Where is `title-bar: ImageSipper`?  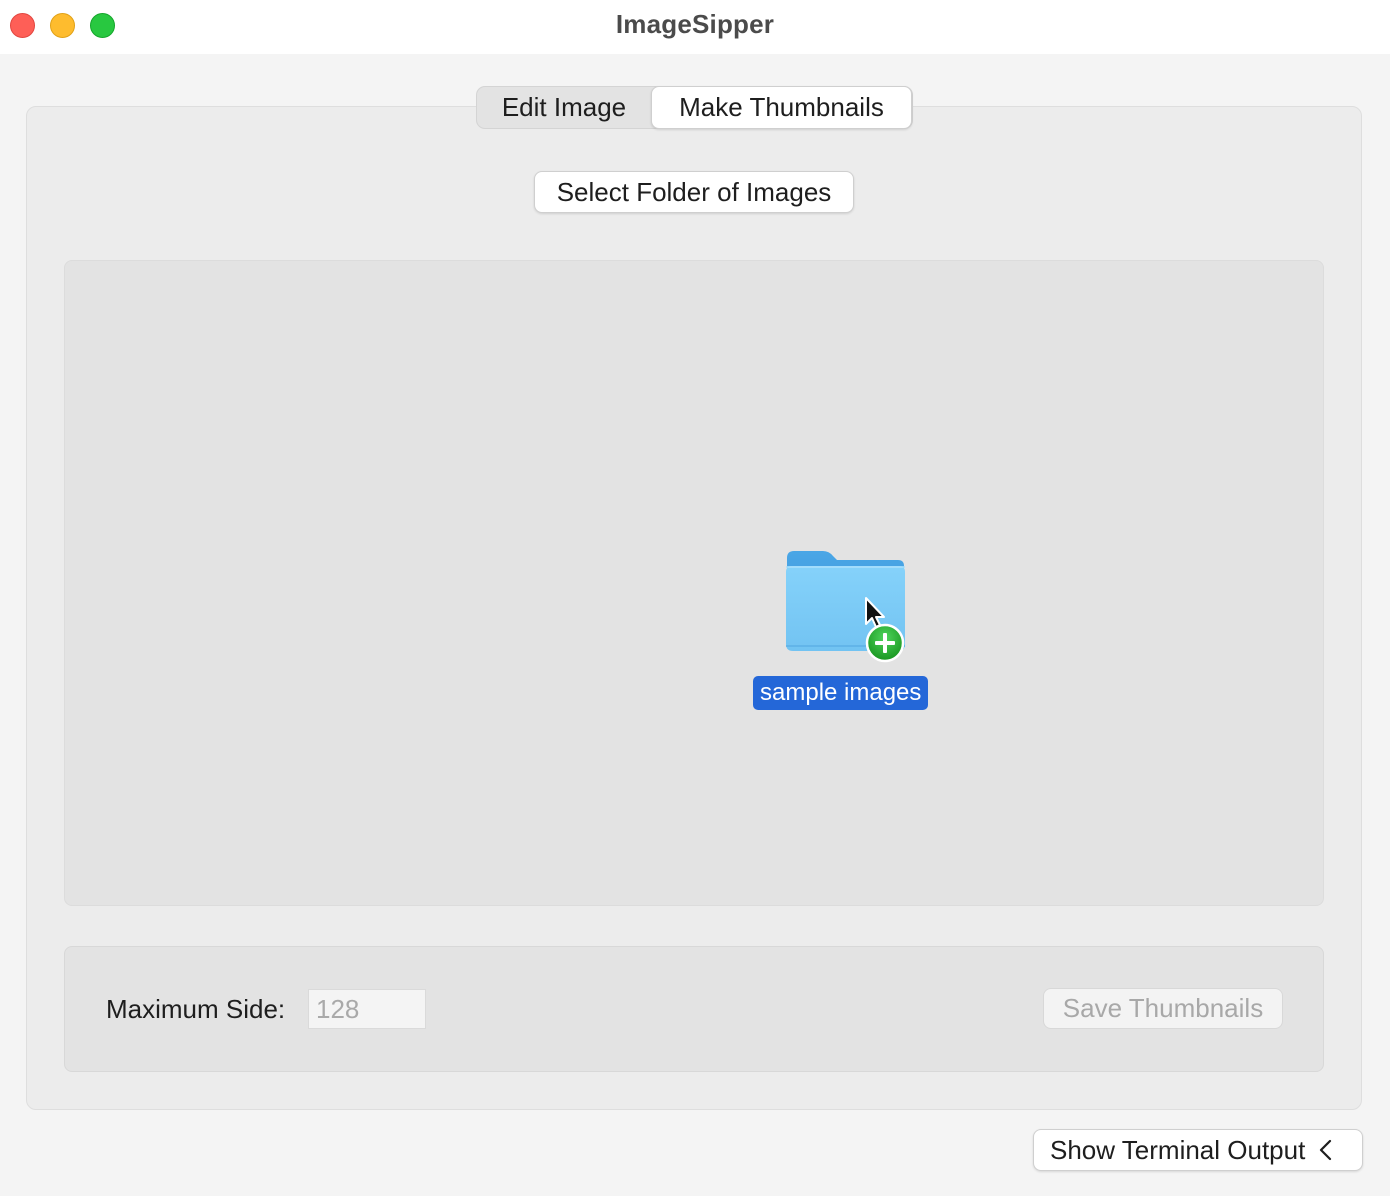
title-bar: ImageSipper is located at coordinates (695, 27).